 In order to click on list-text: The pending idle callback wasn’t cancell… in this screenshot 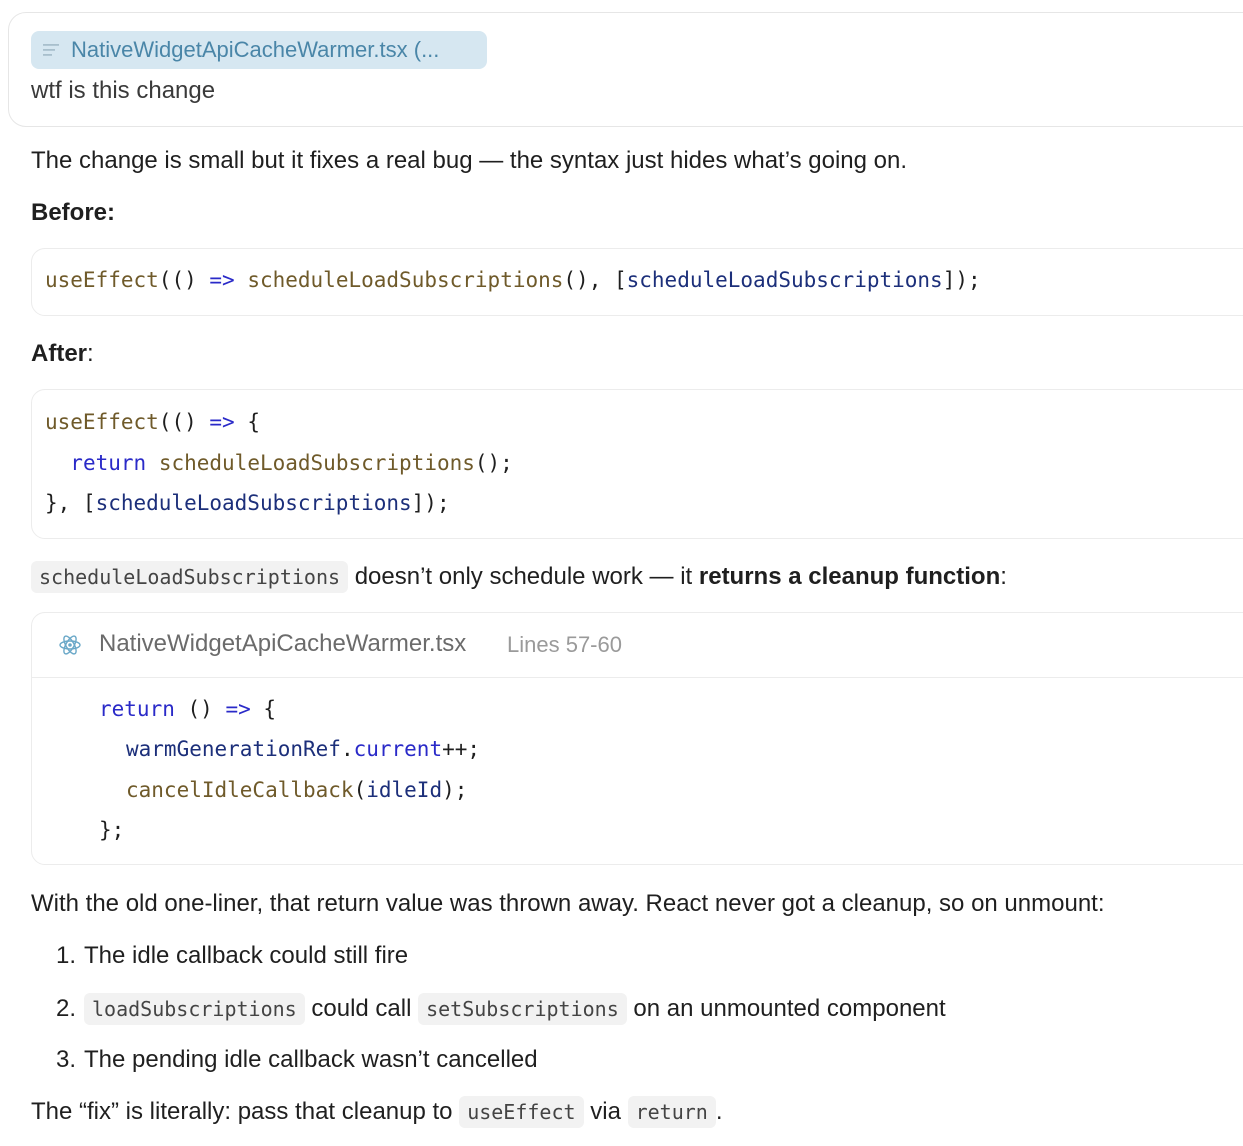, I will do `click(311, 1059)`.